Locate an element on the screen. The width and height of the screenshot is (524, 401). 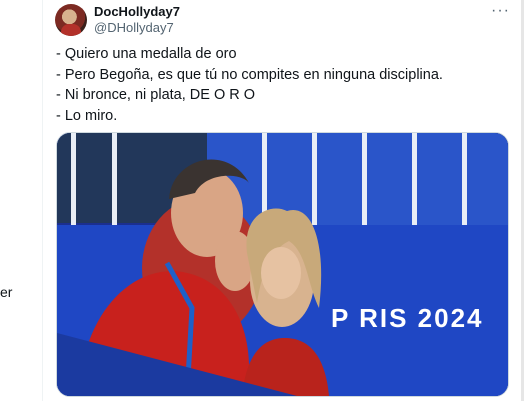
display-name: DocHollyday7 is located at coordinates (137, 11).